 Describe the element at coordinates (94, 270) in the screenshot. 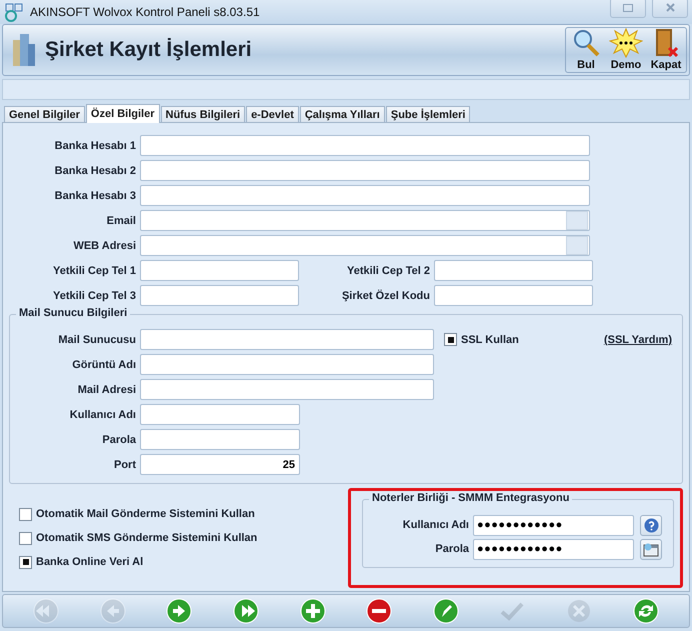

I see `field-label: Yetkili Cep Tel 1` at that location.